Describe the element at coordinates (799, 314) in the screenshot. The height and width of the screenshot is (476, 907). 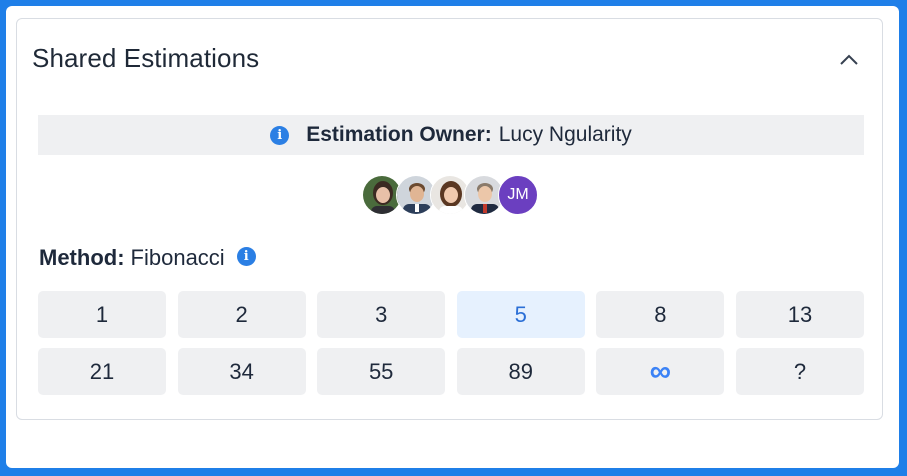
I see `estimate-card-13: 13` at that location.